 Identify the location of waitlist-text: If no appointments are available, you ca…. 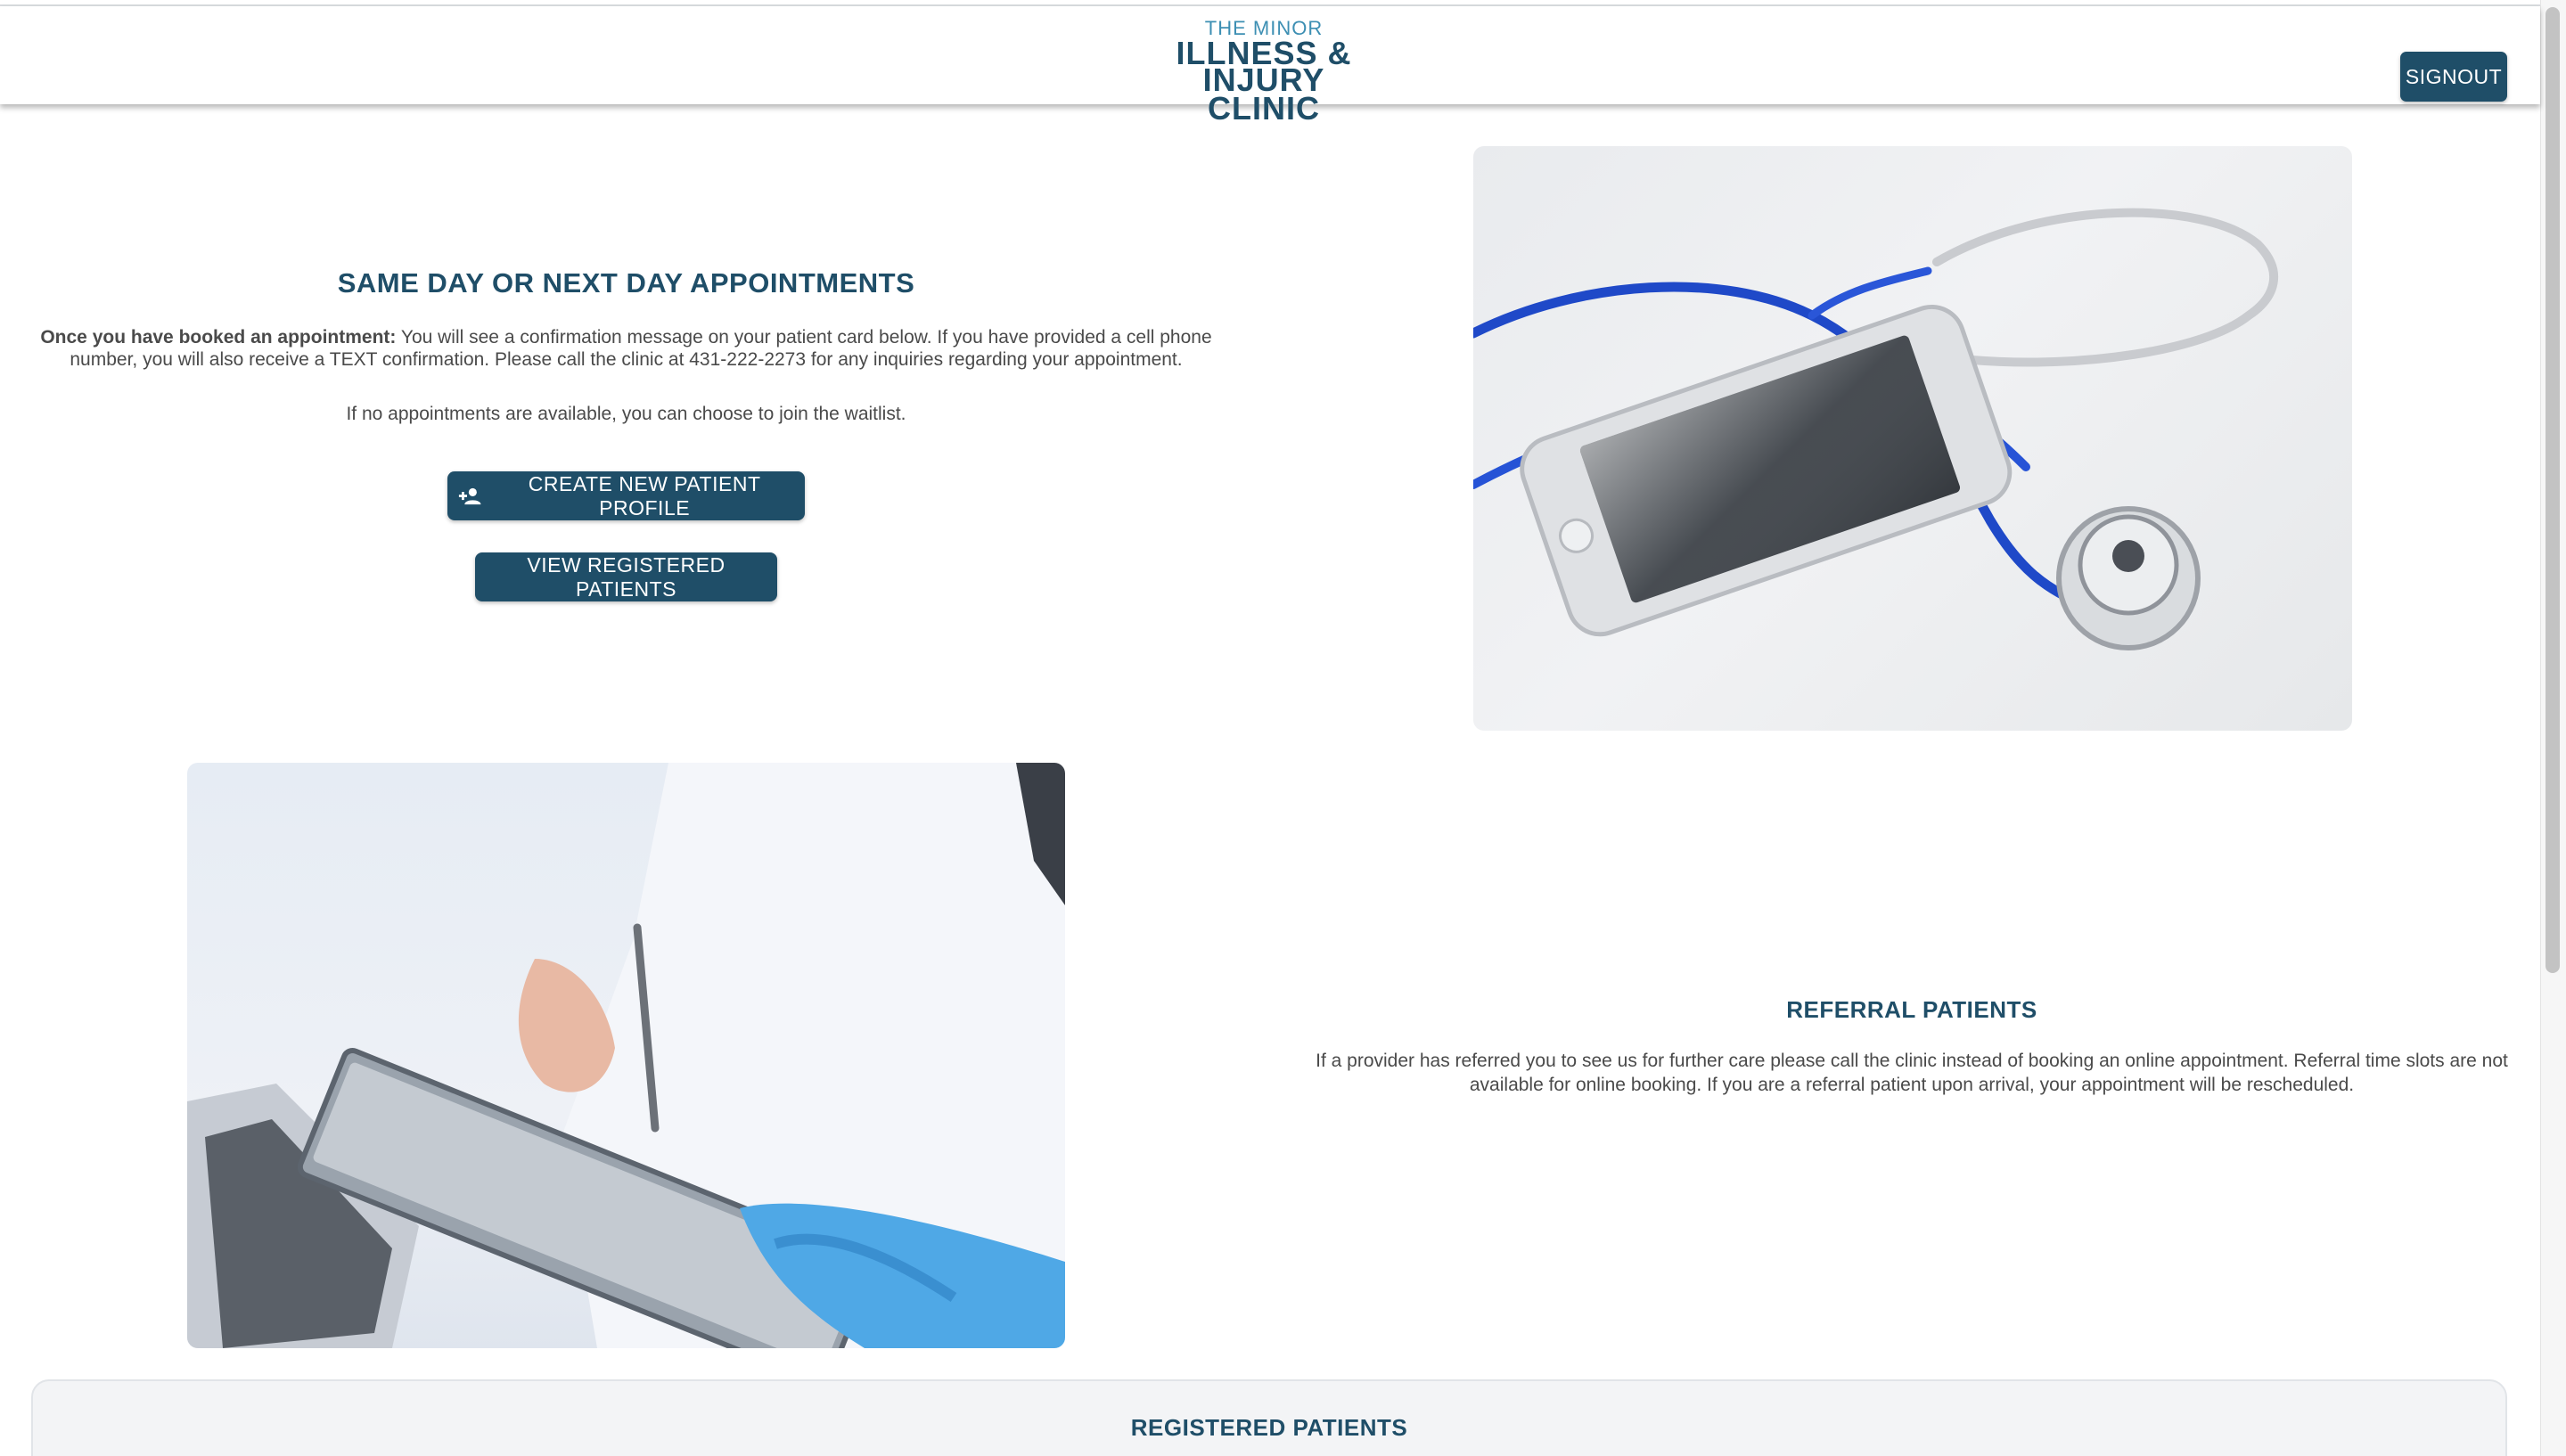
(626, 414).